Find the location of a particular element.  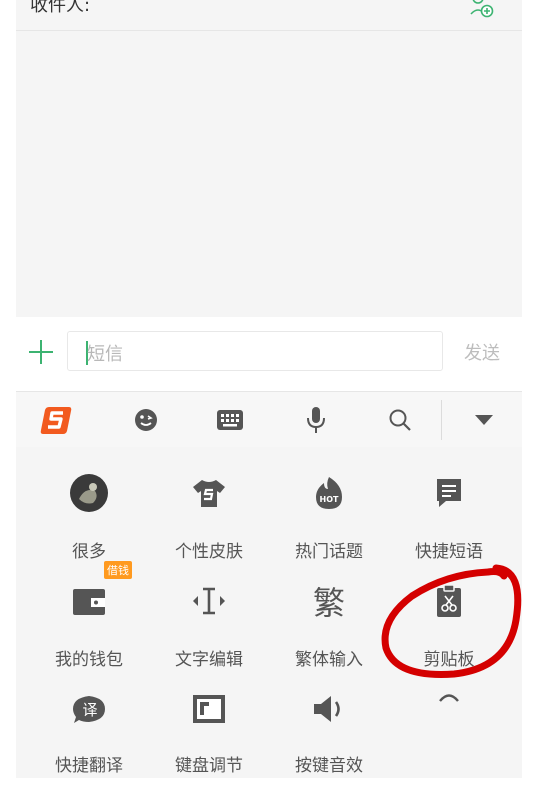

toolbar-divider is located at coordinates (441, 420).